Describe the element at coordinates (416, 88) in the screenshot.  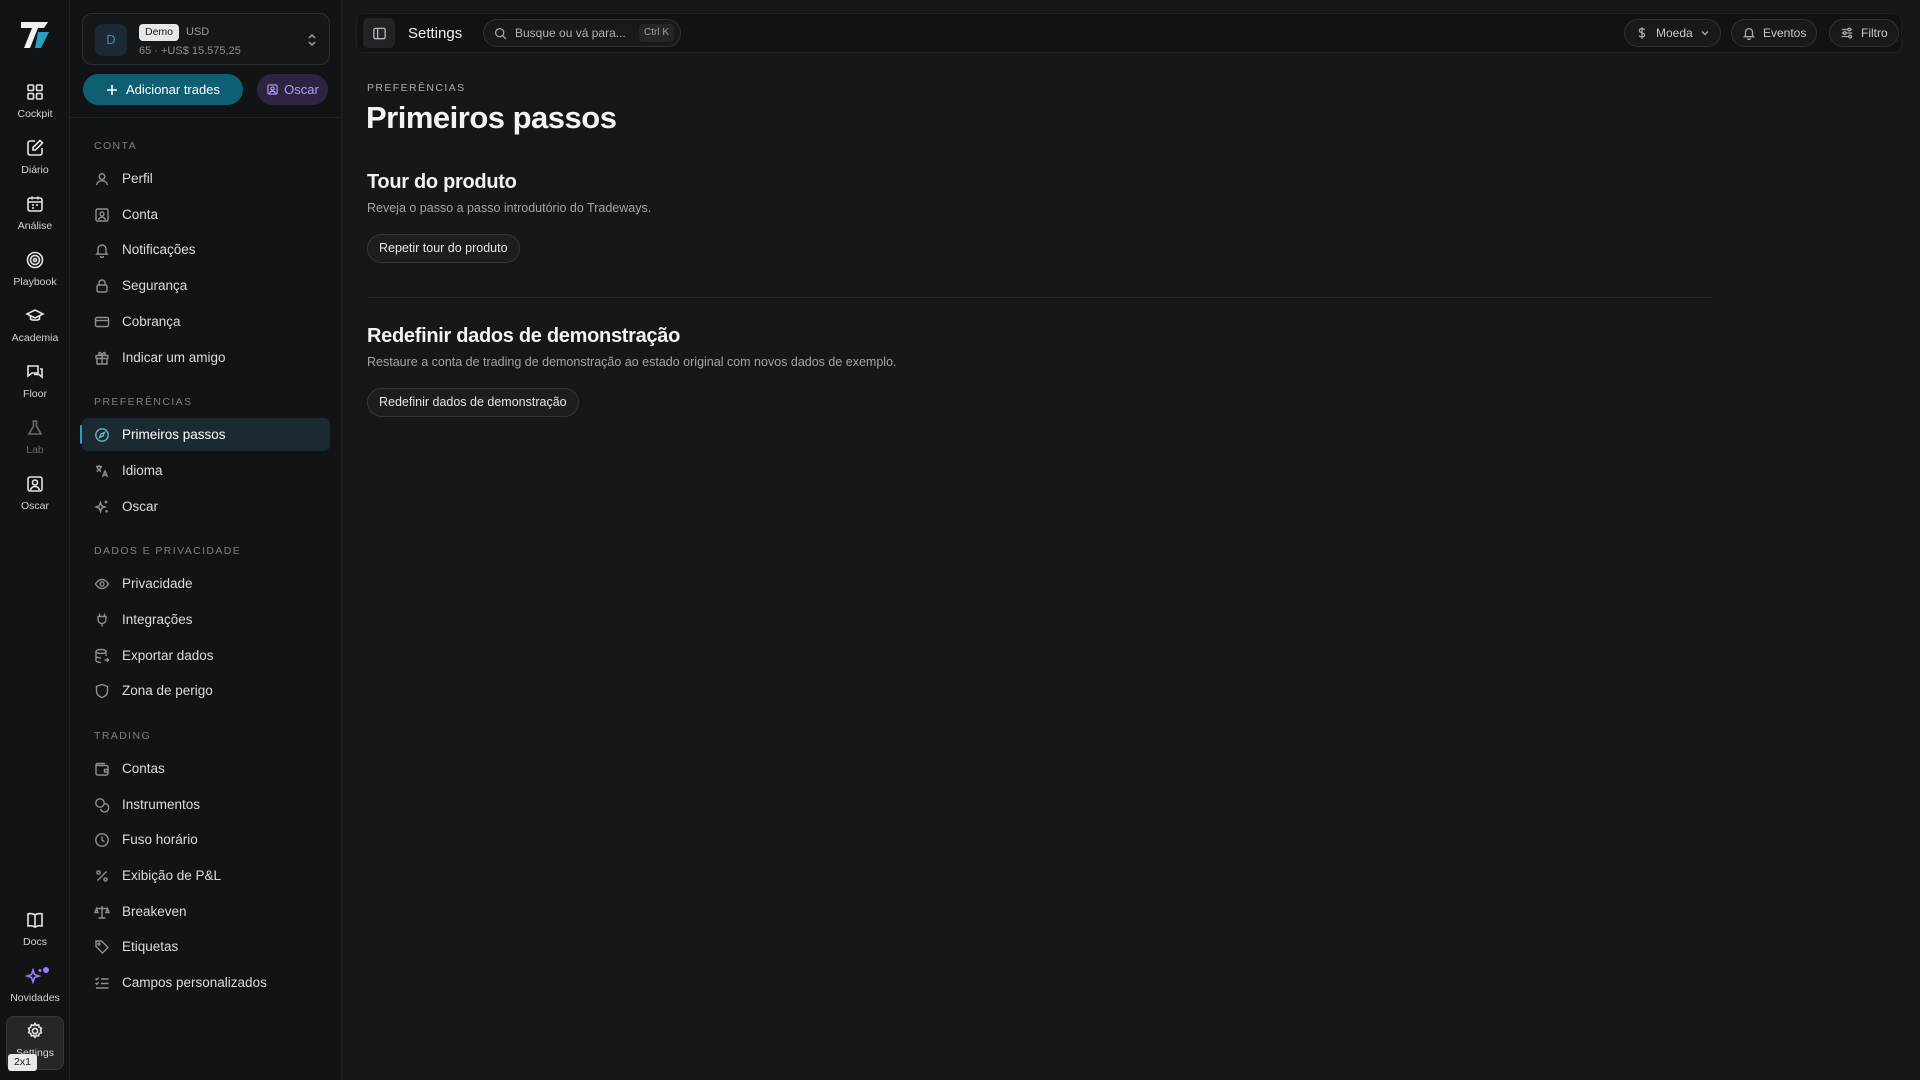
I see `section-eyebrow: PREFERÊNCIAS` at that location.